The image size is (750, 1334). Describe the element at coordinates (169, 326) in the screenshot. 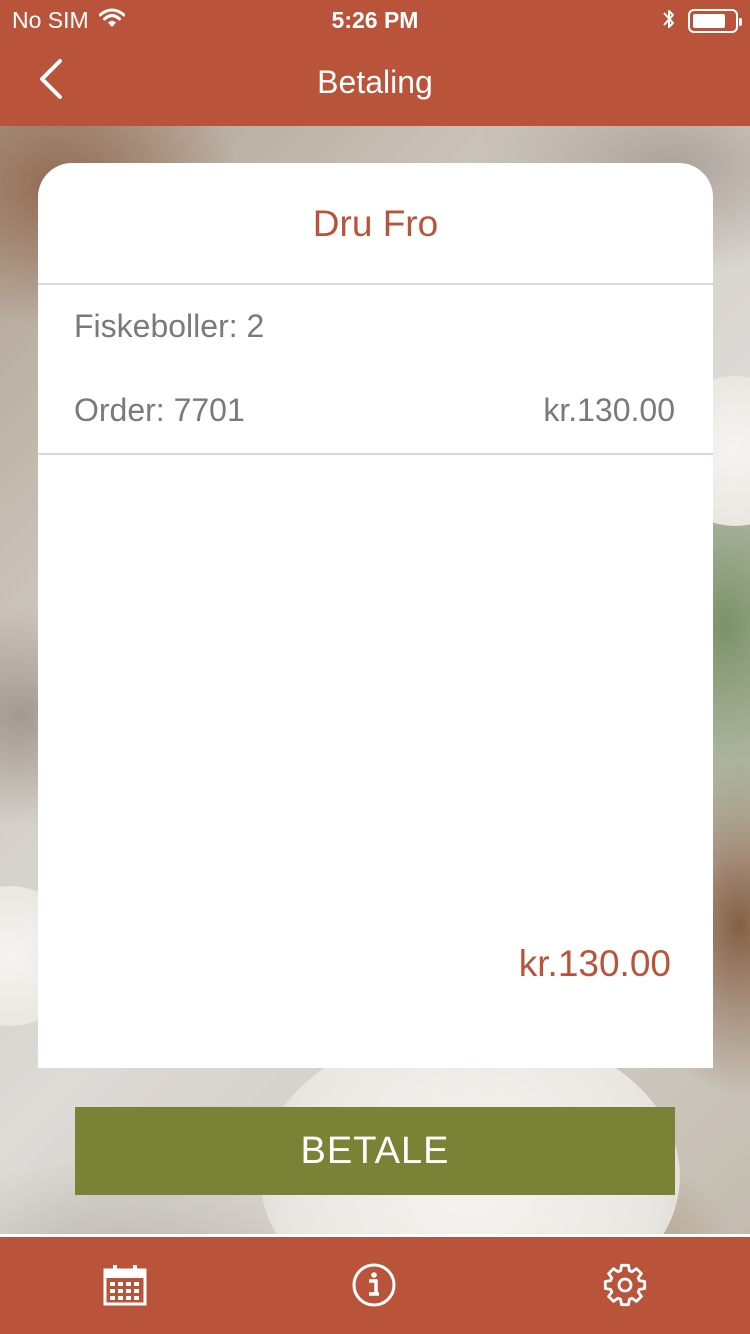

I see `order-item: Fiskeboller: 2` at that location.